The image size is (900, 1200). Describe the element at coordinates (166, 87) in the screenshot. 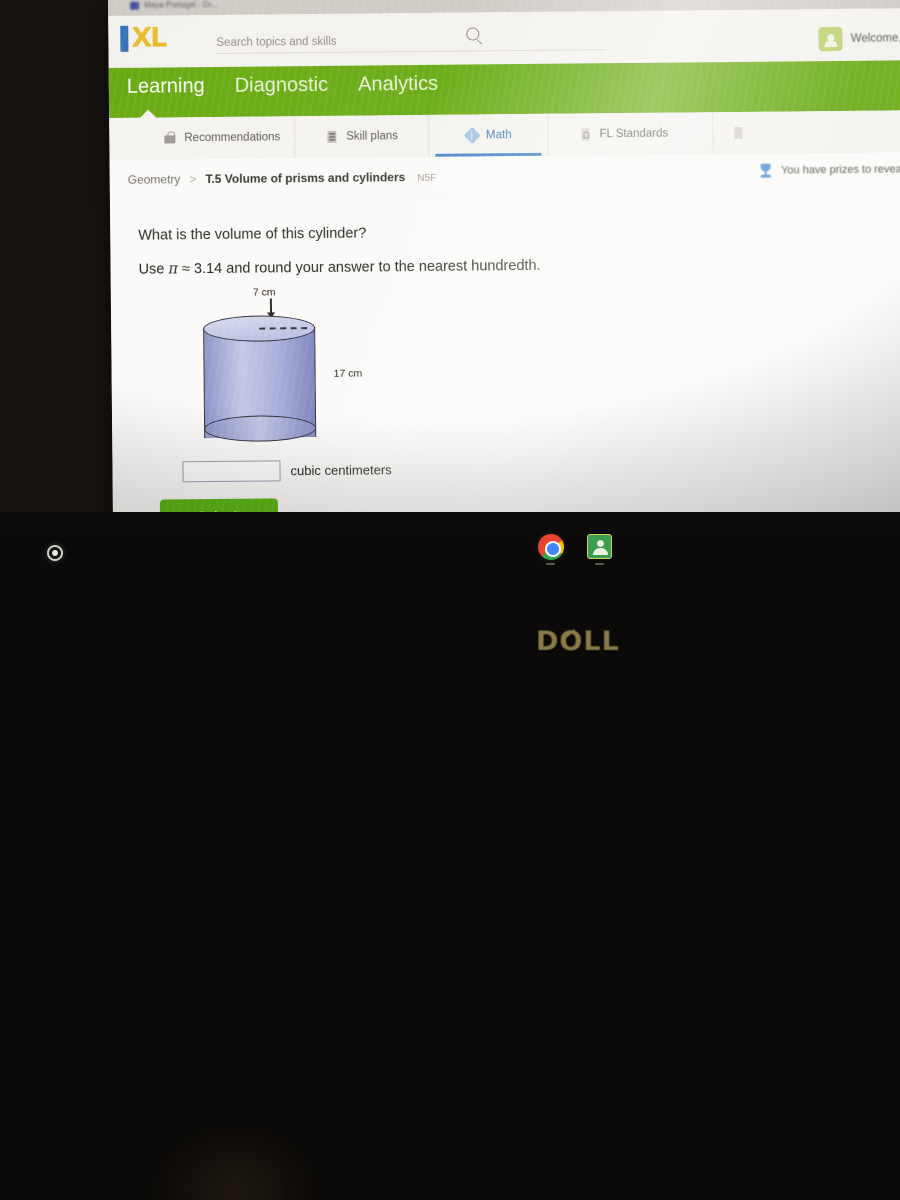

I see `nav-item-learning: Learning` at that location.